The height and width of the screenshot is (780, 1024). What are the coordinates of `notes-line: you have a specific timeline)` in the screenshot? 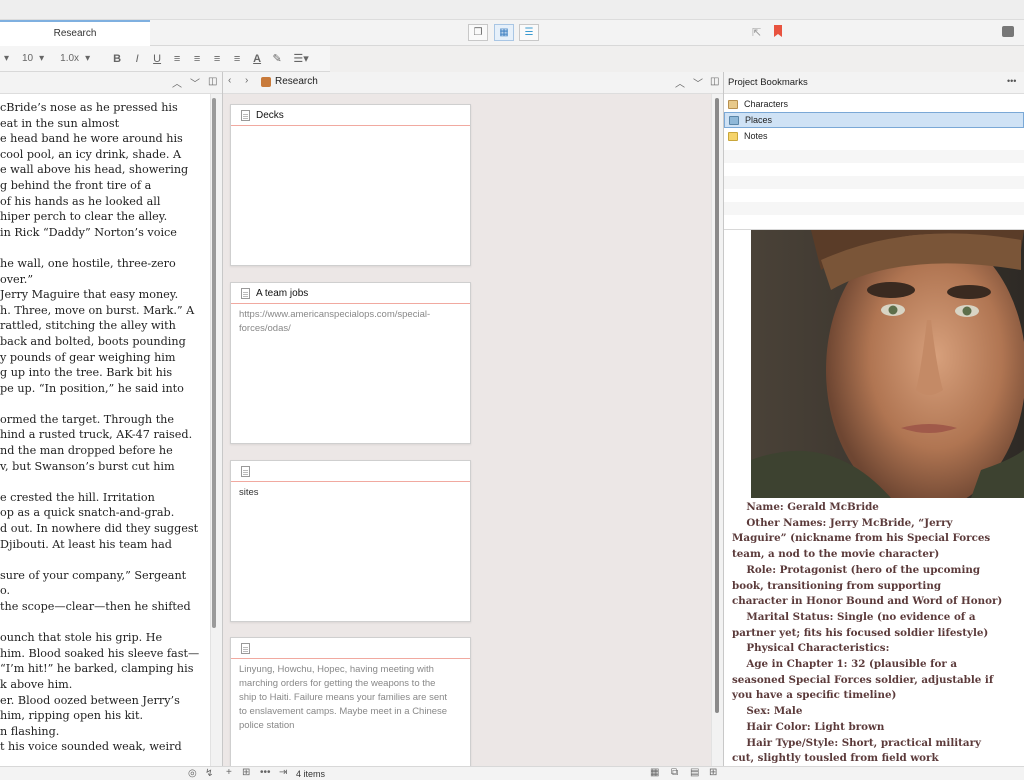 It's located at (814, 695).